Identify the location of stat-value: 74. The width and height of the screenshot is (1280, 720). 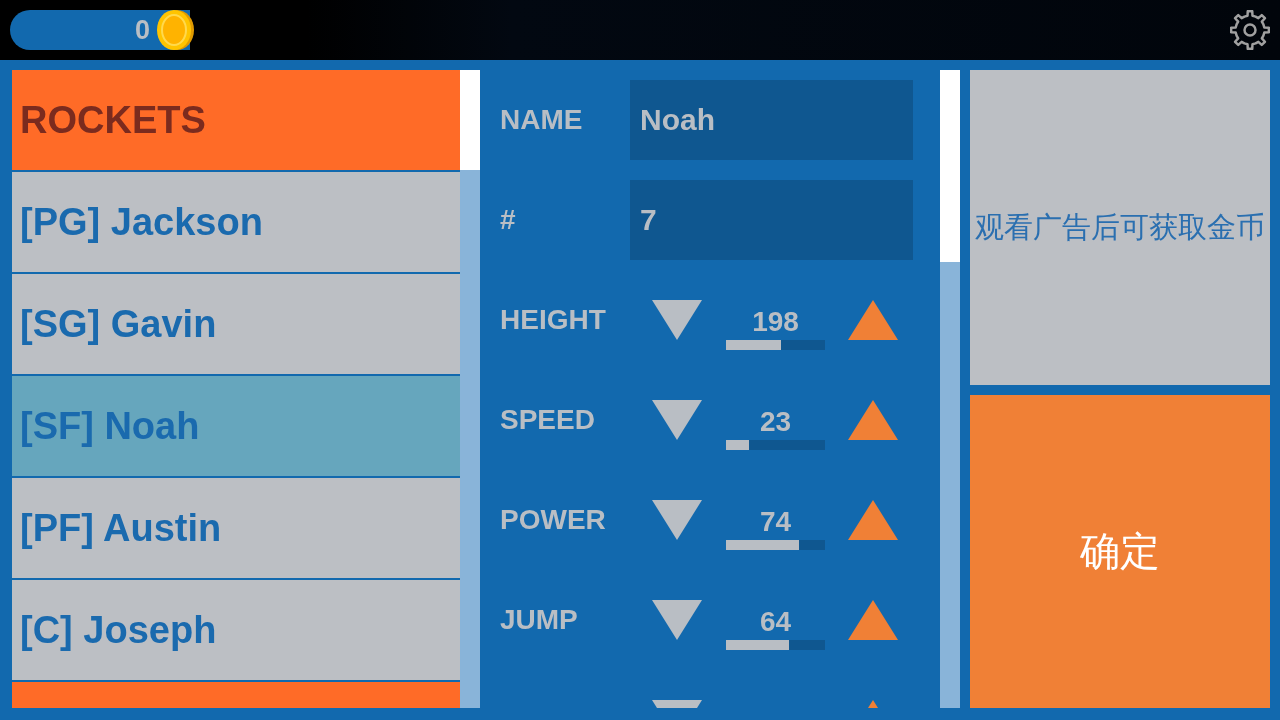
(775, 522).